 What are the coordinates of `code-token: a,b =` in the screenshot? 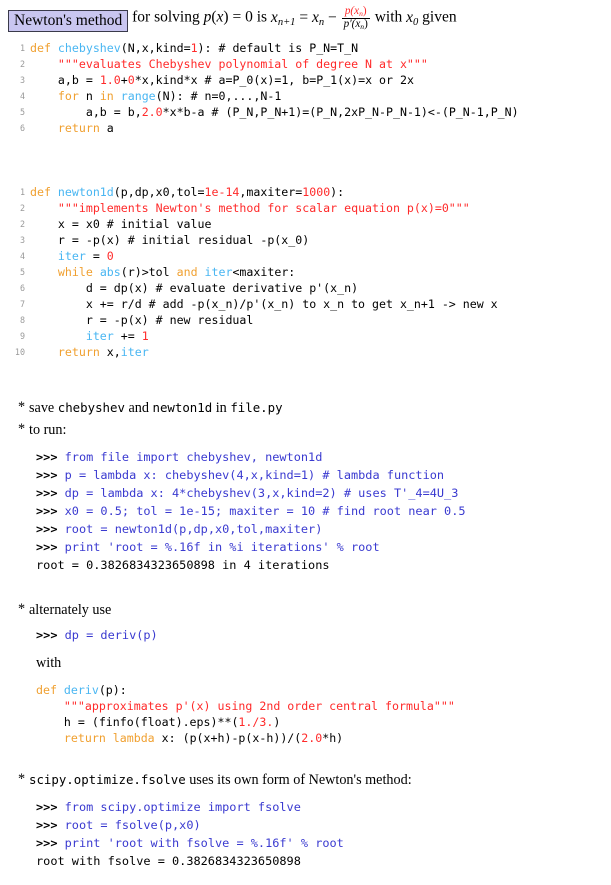 It's located at (65, 80).